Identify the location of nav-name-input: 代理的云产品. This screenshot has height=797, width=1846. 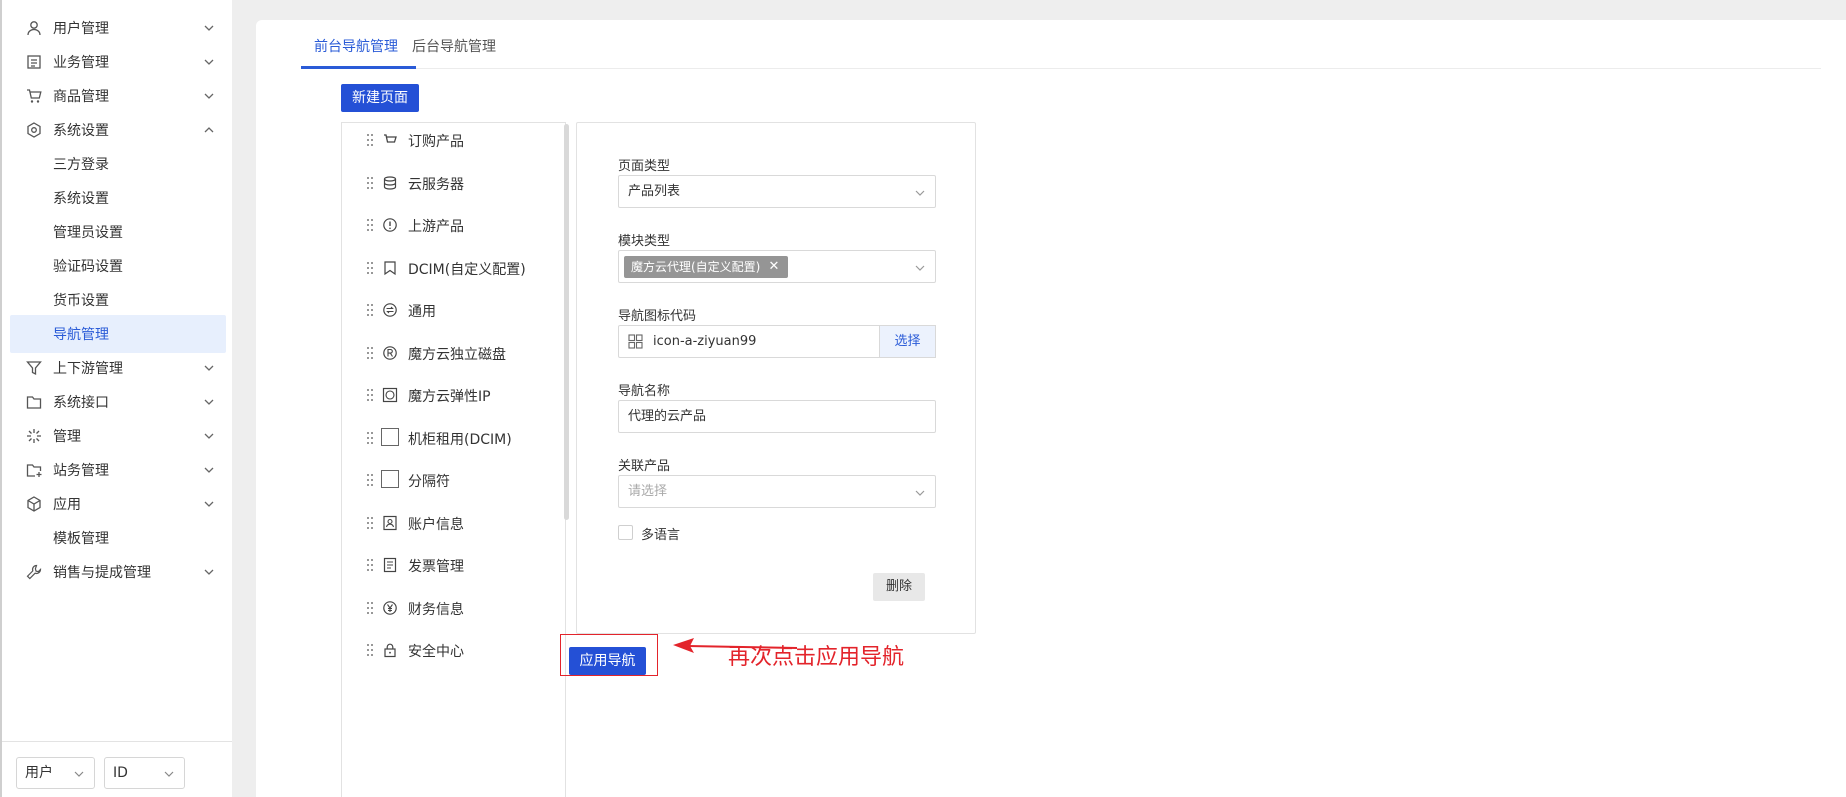
(777, 416).